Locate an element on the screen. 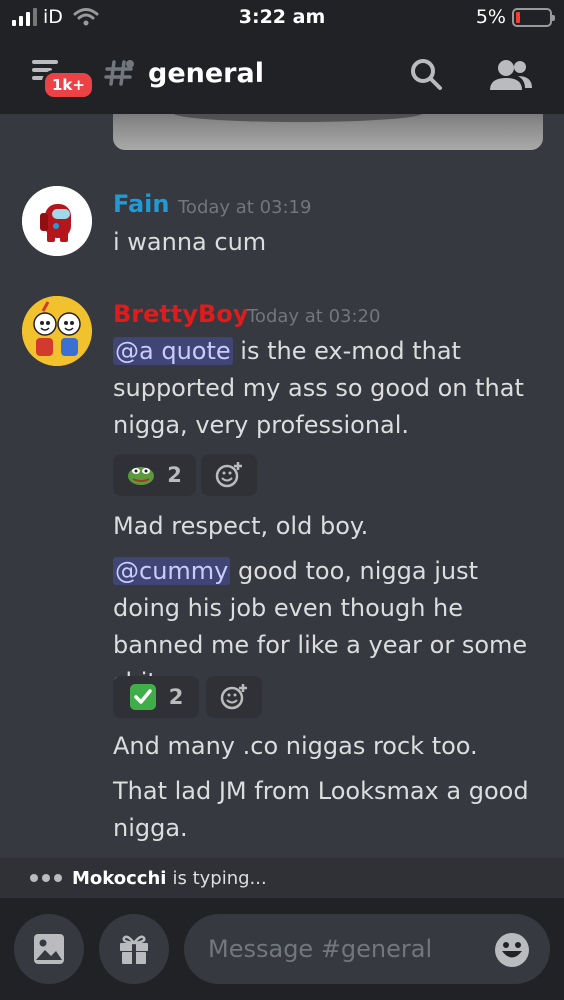 This screenshot has width=564, height=1000. channel-title: general is located at coordinates (206, 73).